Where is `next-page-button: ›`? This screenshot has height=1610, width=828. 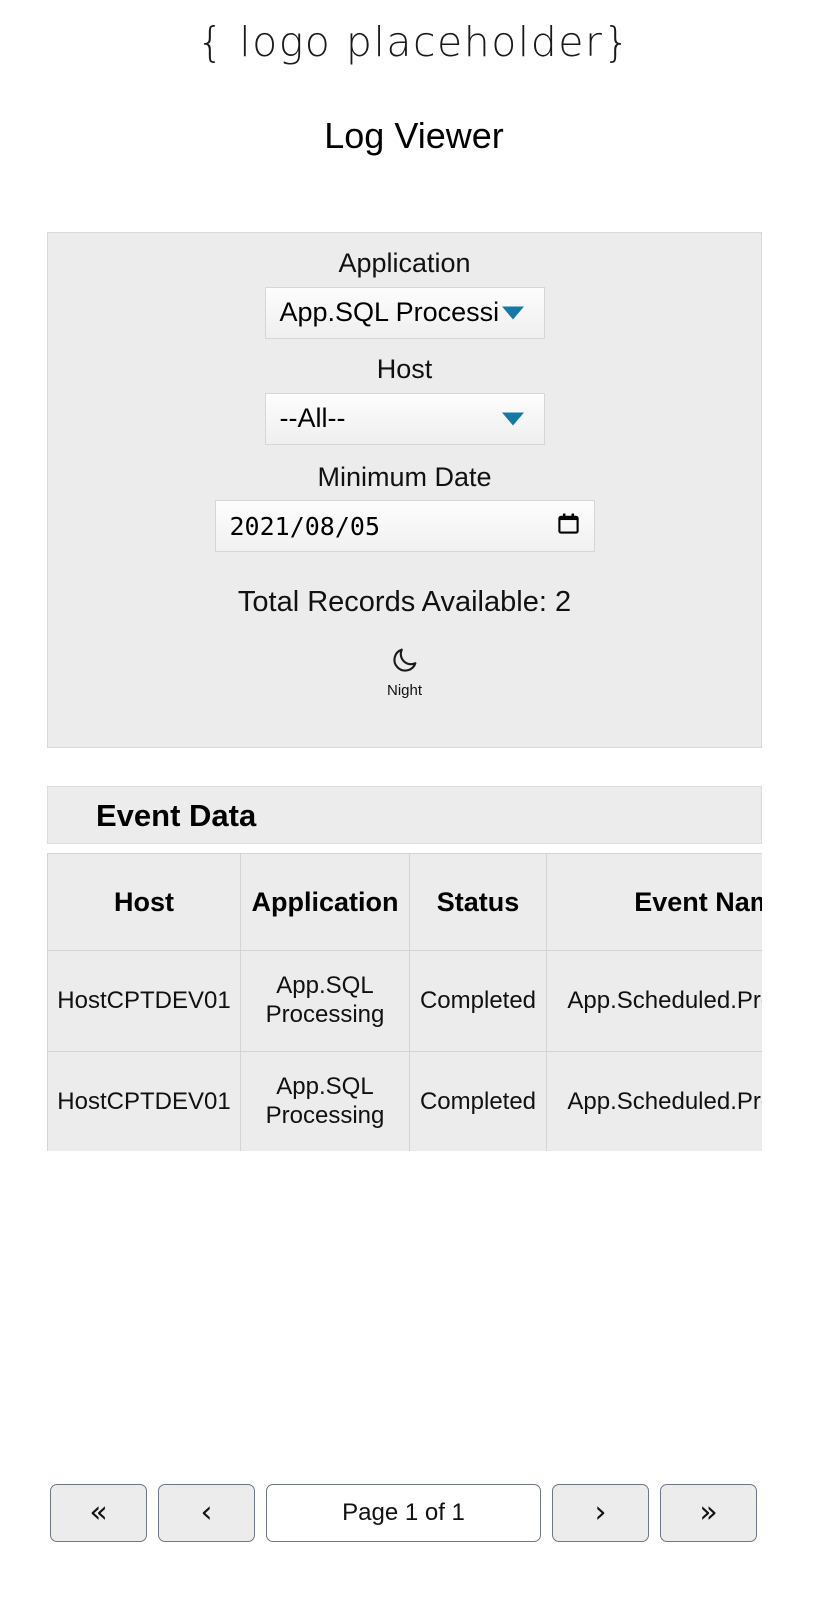
next-page-button: › is located at coordinates (600, 1513).